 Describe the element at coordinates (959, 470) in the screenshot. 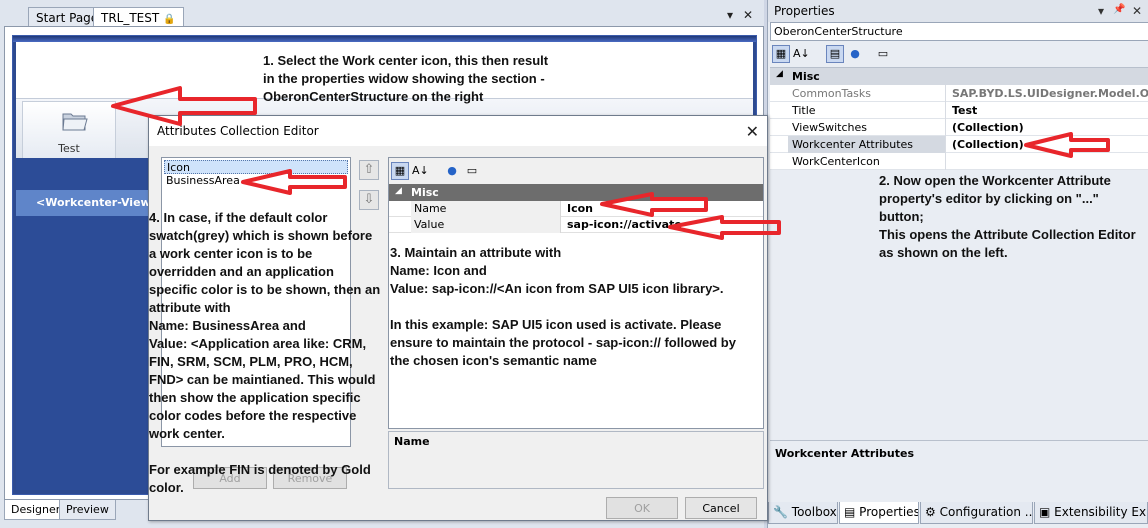

I see `property-description: Workcenter Attributes` at that location.